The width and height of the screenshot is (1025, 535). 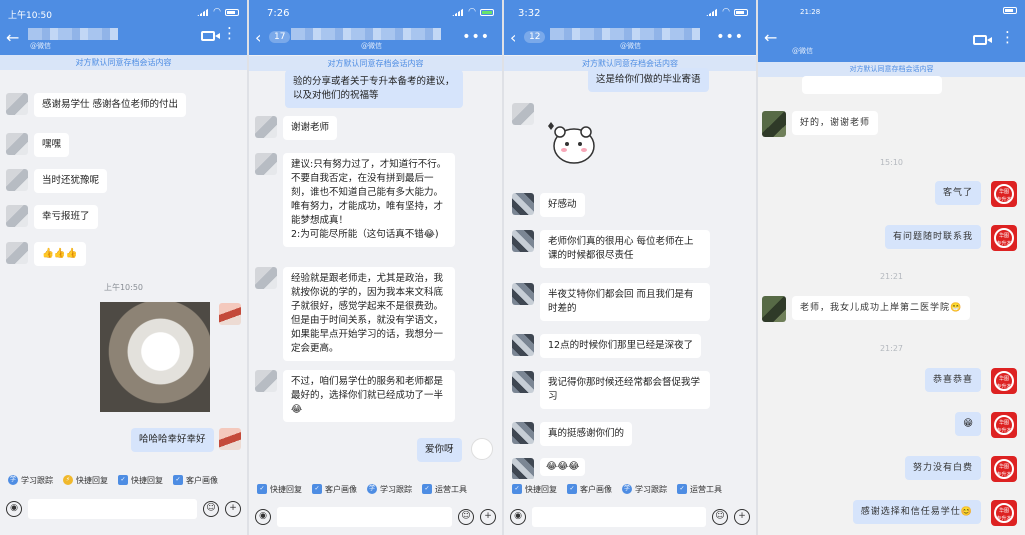 I want to click on message-bubble: 老师，我女儿成功上岸第二医学院😁, so click(x=881, y=308).